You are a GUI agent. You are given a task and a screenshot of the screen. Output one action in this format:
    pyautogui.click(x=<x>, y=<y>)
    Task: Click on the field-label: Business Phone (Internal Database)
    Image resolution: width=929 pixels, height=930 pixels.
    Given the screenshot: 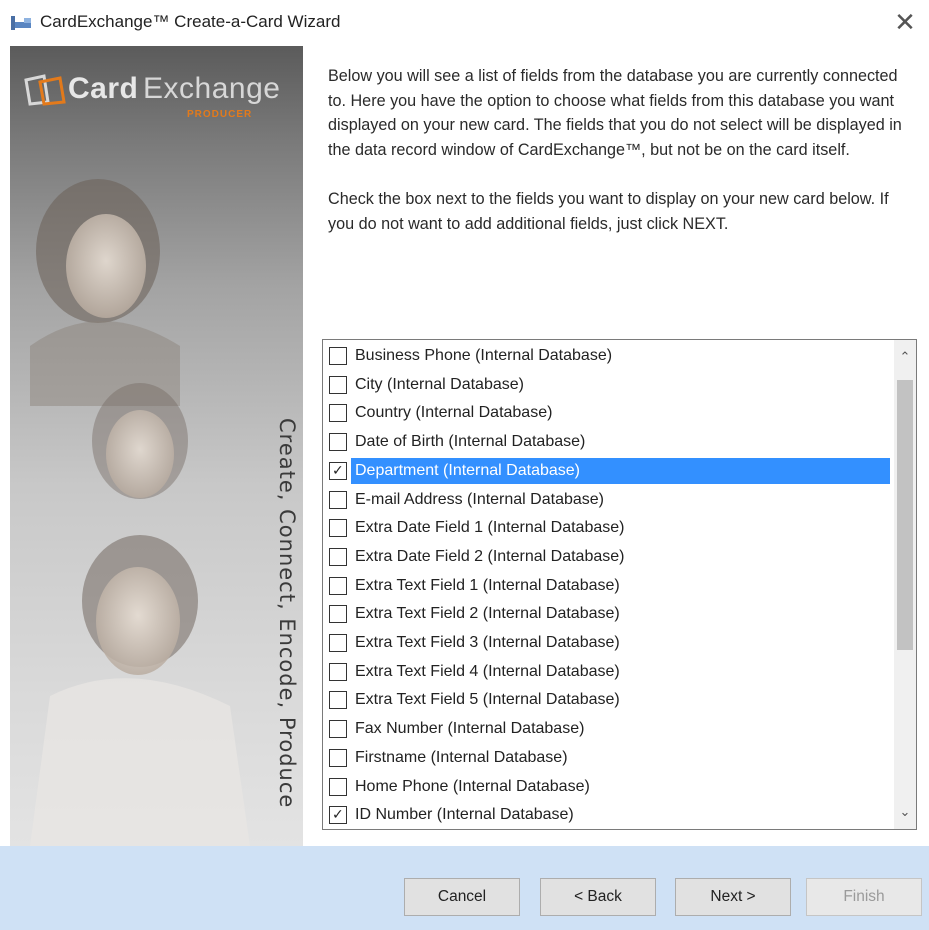 What is the action you would take?
    pyautogui.click(x=484, y=355)
    